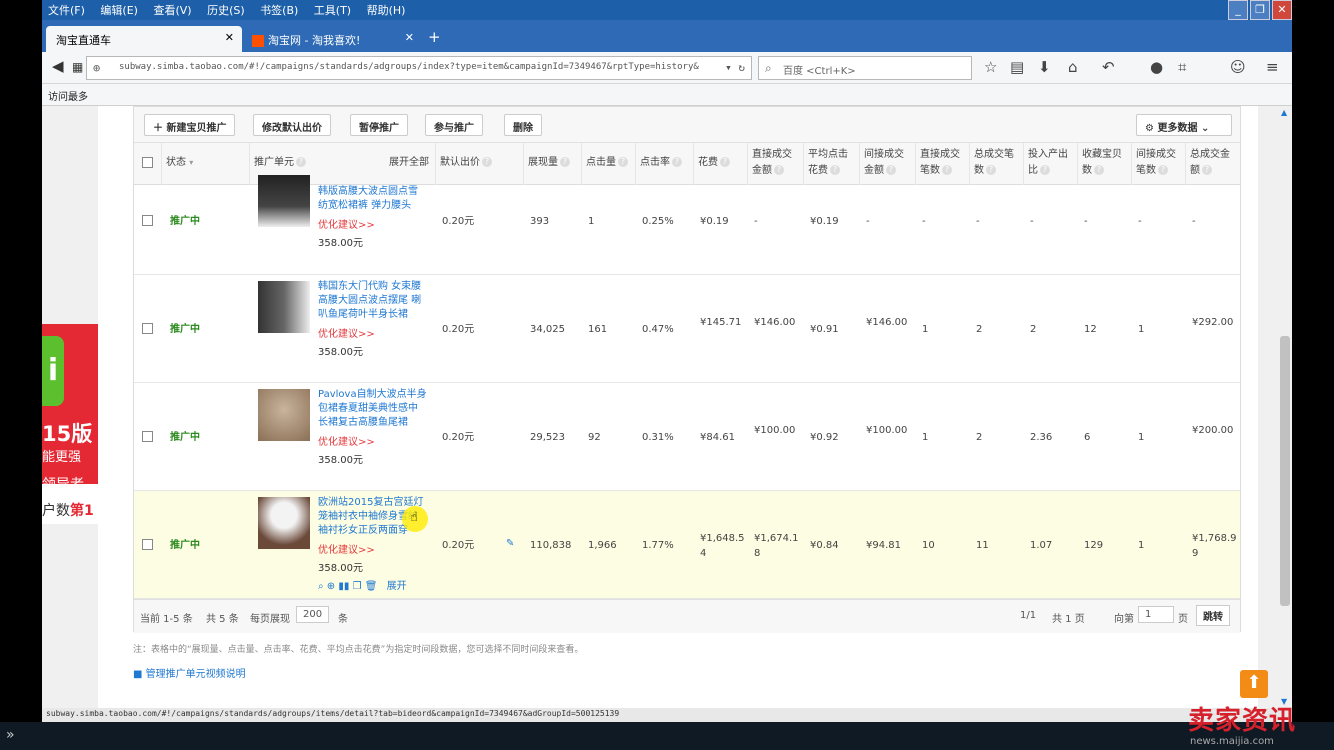 The image size is (1334, 750). Describe the element at coordinates (735, 67) in the screenshot. I see `reload-icon: ▾ ↻` at that location.